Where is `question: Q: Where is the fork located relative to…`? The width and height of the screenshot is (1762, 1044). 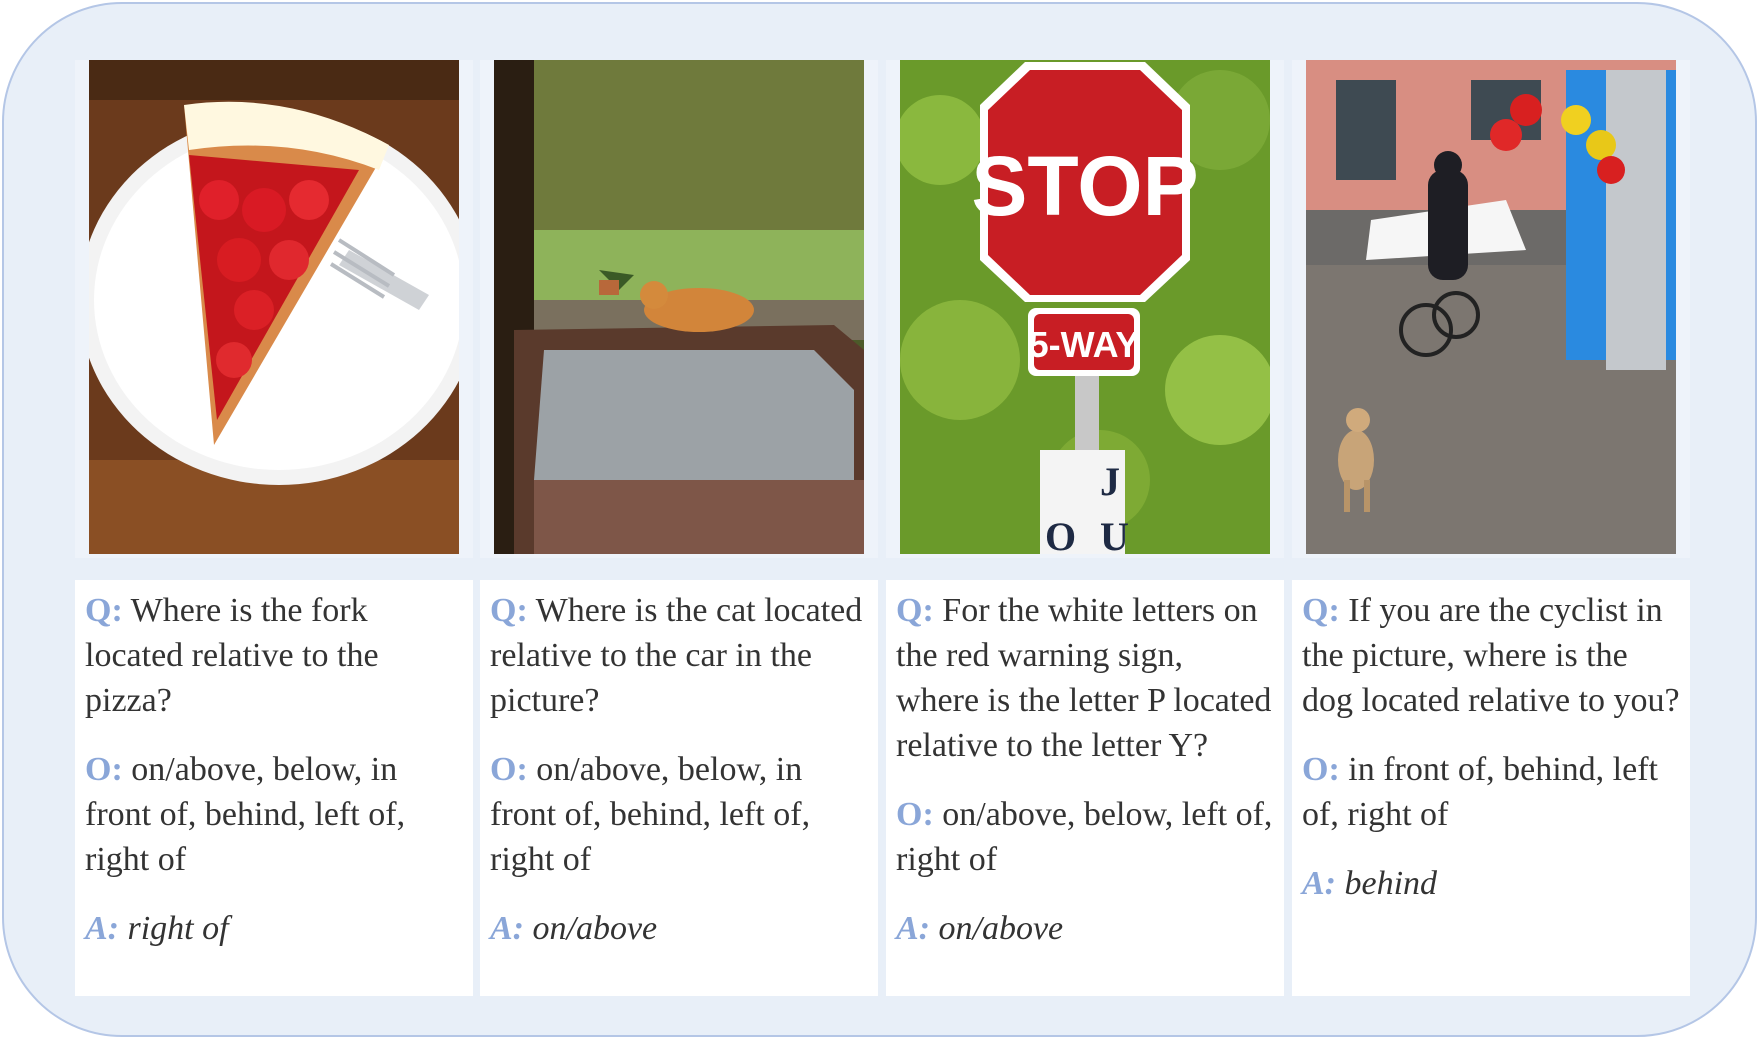 question: Q: Where is the fork located relative to… is located at coordinates (274, 655).